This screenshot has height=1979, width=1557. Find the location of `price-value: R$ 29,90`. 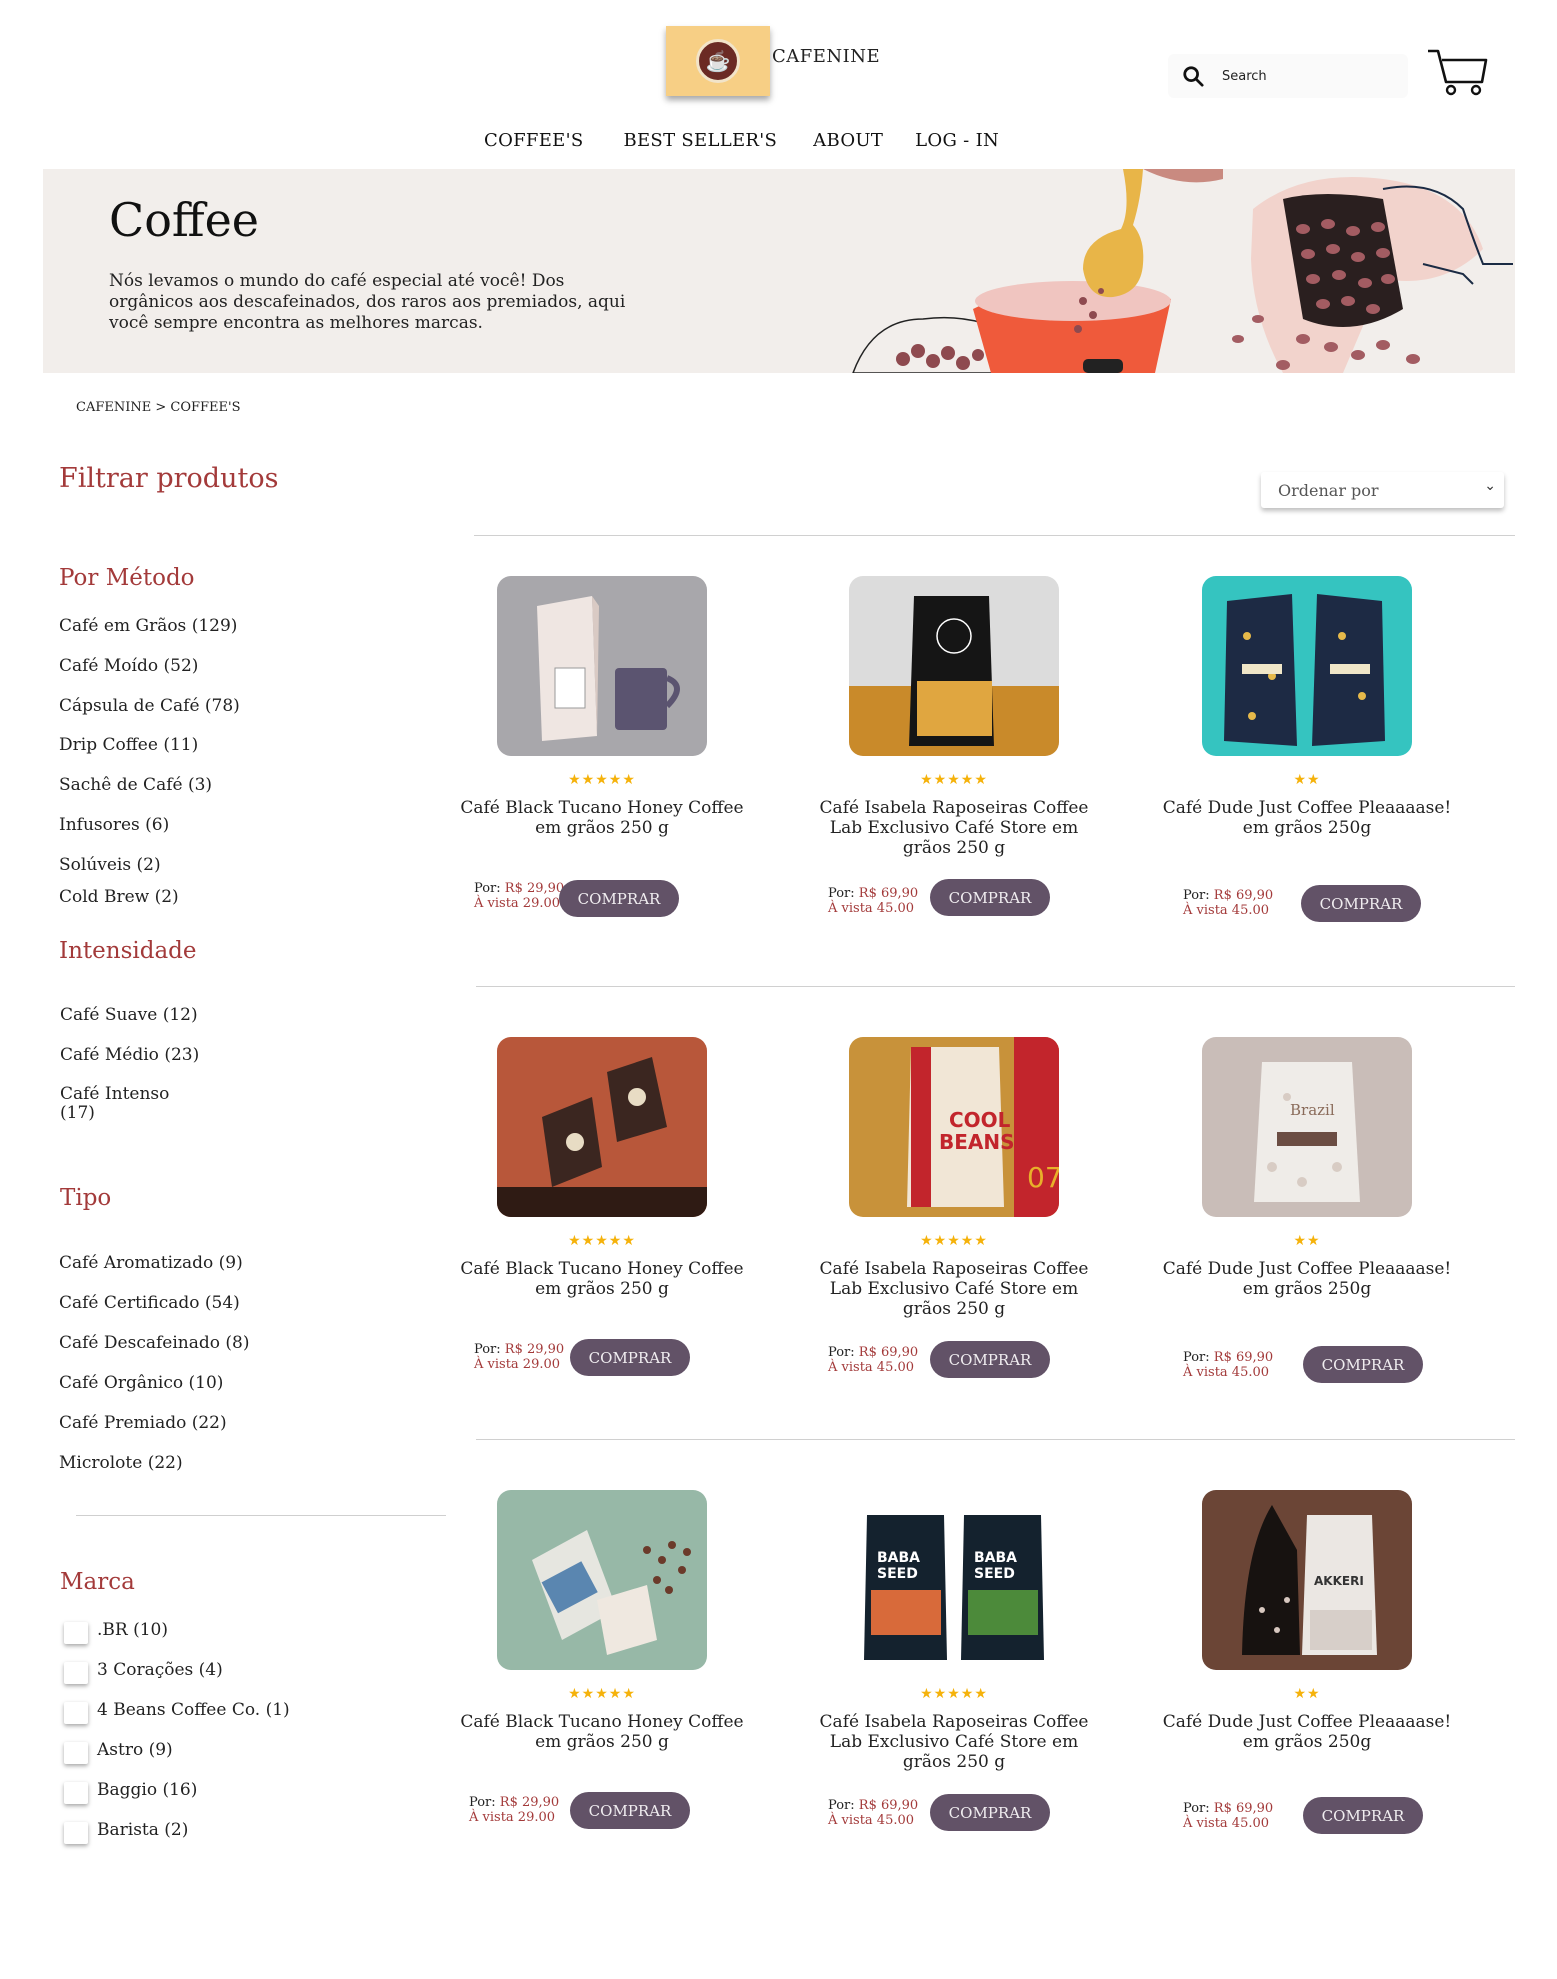

price-value: R$ 29,90 is located at coordinates (529, 1802).